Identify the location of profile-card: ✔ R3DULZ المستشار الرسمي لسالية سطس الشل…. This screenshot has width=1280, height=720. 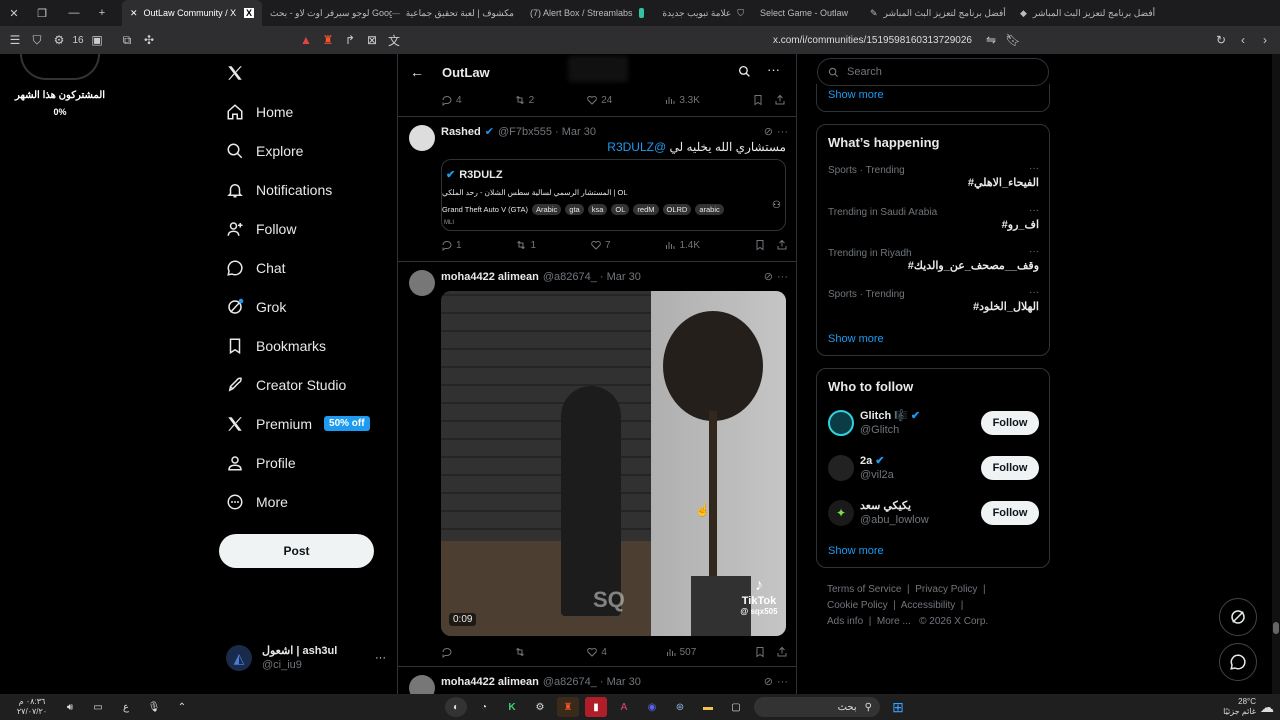
(613, 195).